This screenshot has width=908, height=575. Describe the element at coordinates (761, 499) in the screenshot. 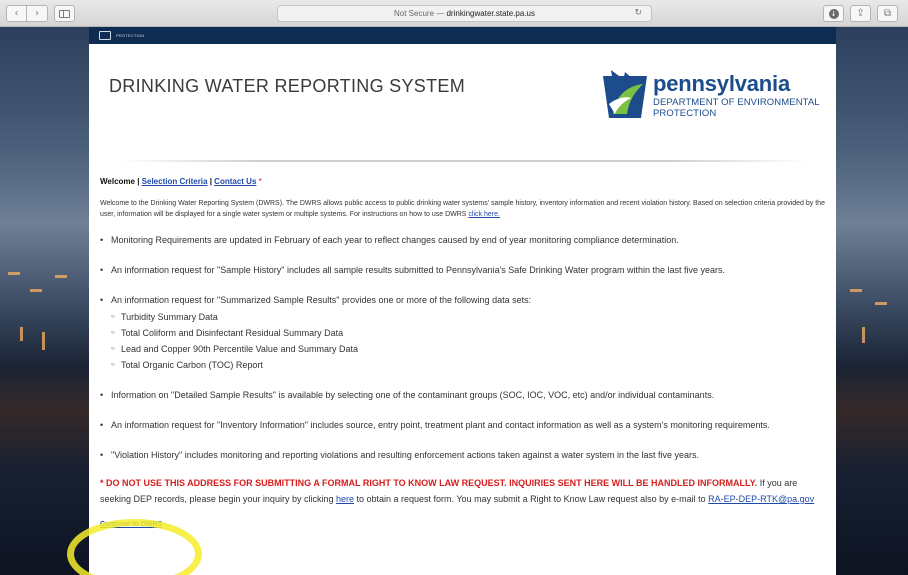

I see `rtk-email-link: RA-EP-DEP-RTK@pa.gov` at that location.